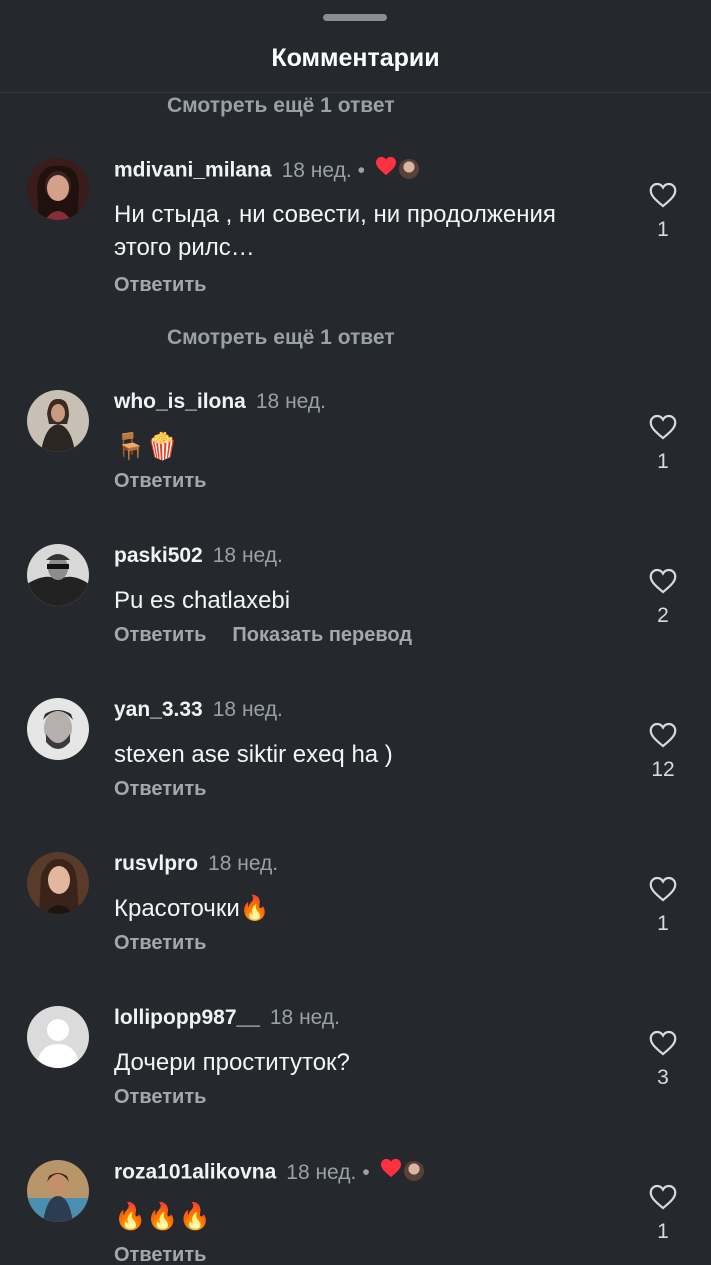 This screenshot has width=711, height=1265. I want to click on comment-text: 🪑🍿, so click(146, 446).